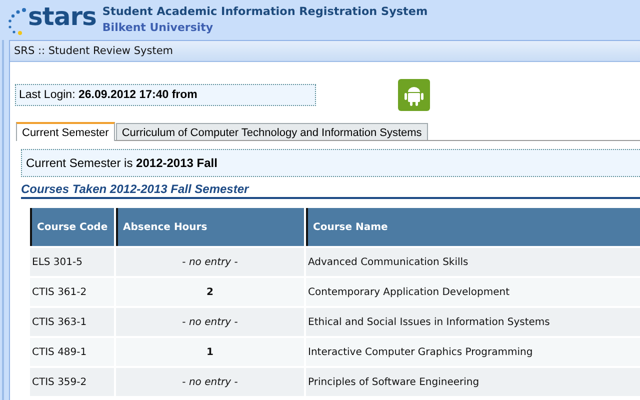 This screenshot has width=640, height=400. I want to click on table-cell: Contemporary Application Development, so click(473, 292).